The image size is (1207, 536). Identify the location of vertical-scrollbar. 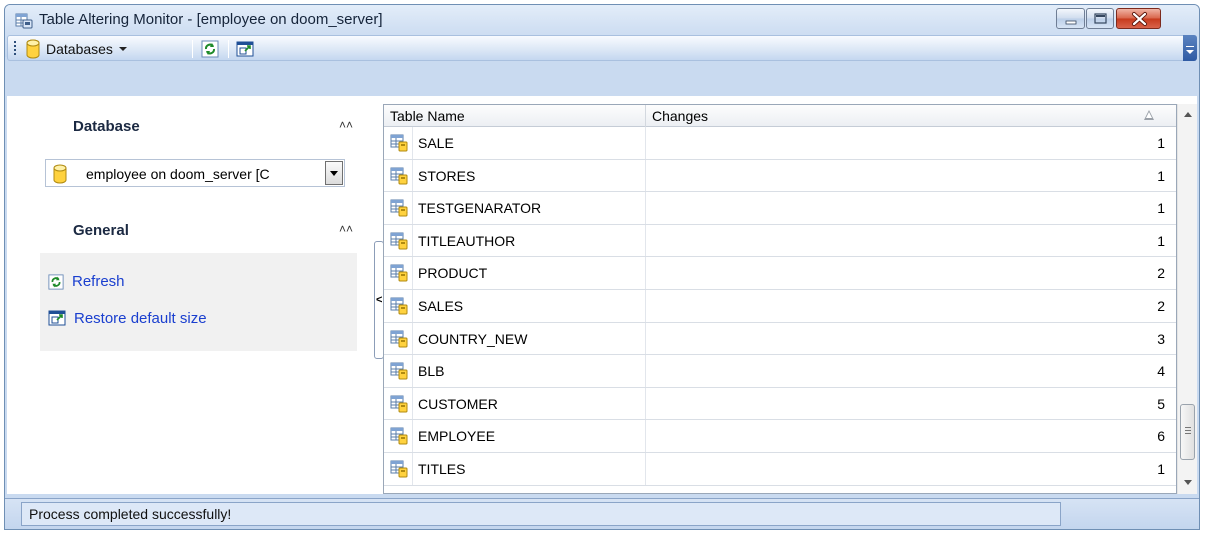
(1187, 299).